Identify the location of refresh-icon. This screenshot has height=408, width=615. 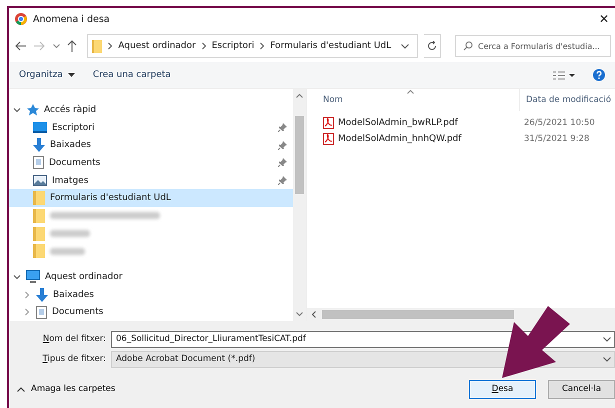
(432, 46).